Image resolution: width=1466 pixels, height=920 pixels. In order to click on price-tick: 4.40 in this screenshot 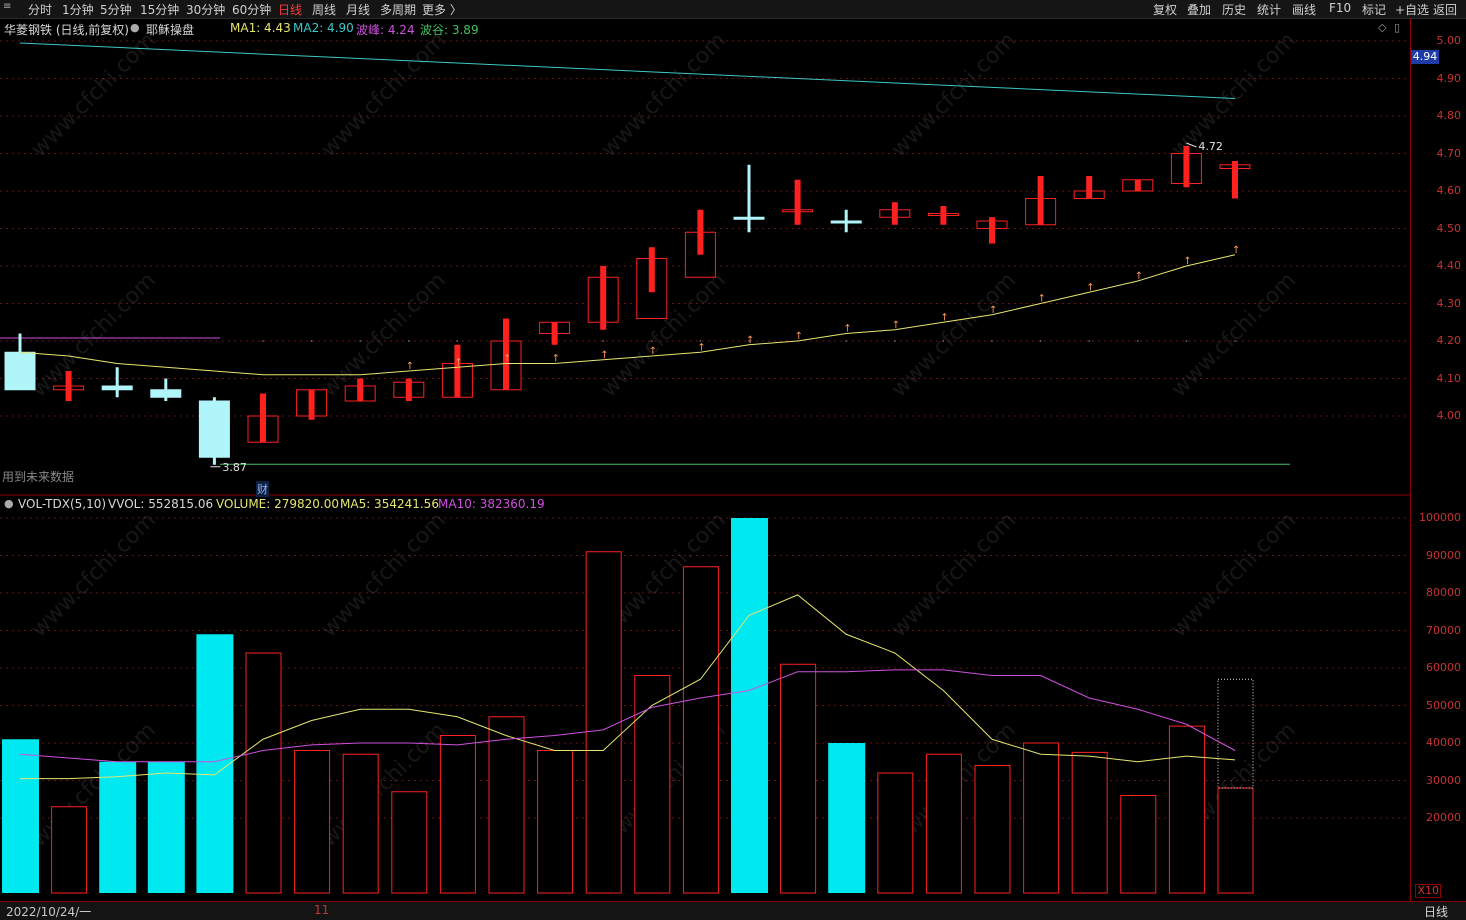, I will do `click(1449, 265)`.